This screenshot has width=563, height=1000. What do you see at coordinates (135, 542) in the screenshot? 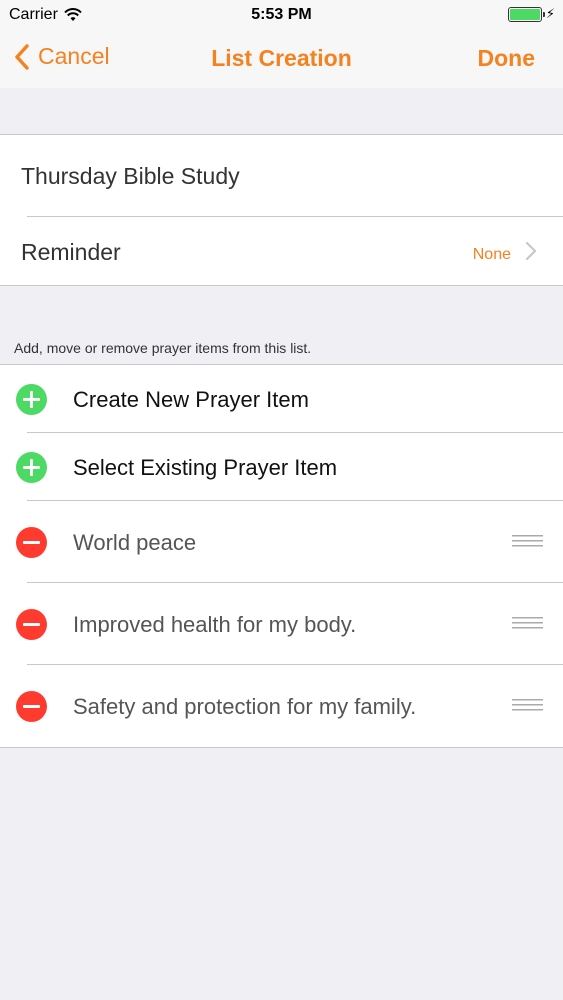
I see `prayer-item-label: World peace` at bounding box center [135, 542].